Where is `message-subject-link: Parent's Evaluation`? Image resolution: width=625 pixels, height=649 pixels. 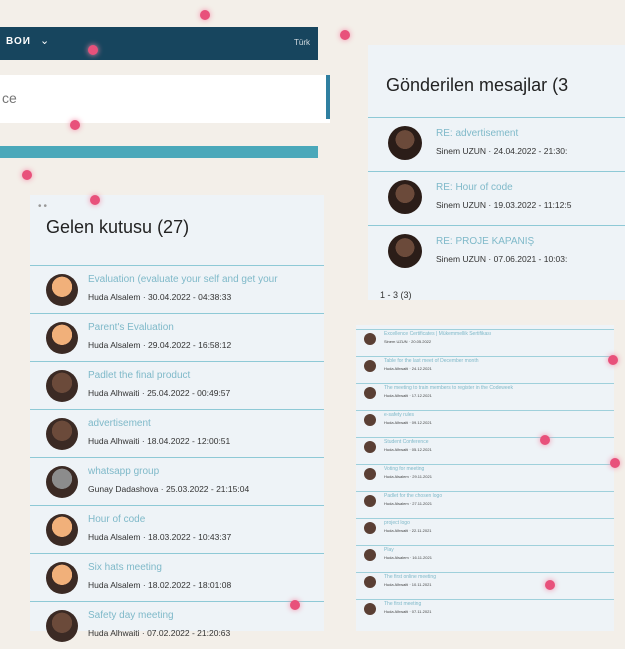 message-subject-link: Parent's Evaluation is located at coordinates (204, 327).